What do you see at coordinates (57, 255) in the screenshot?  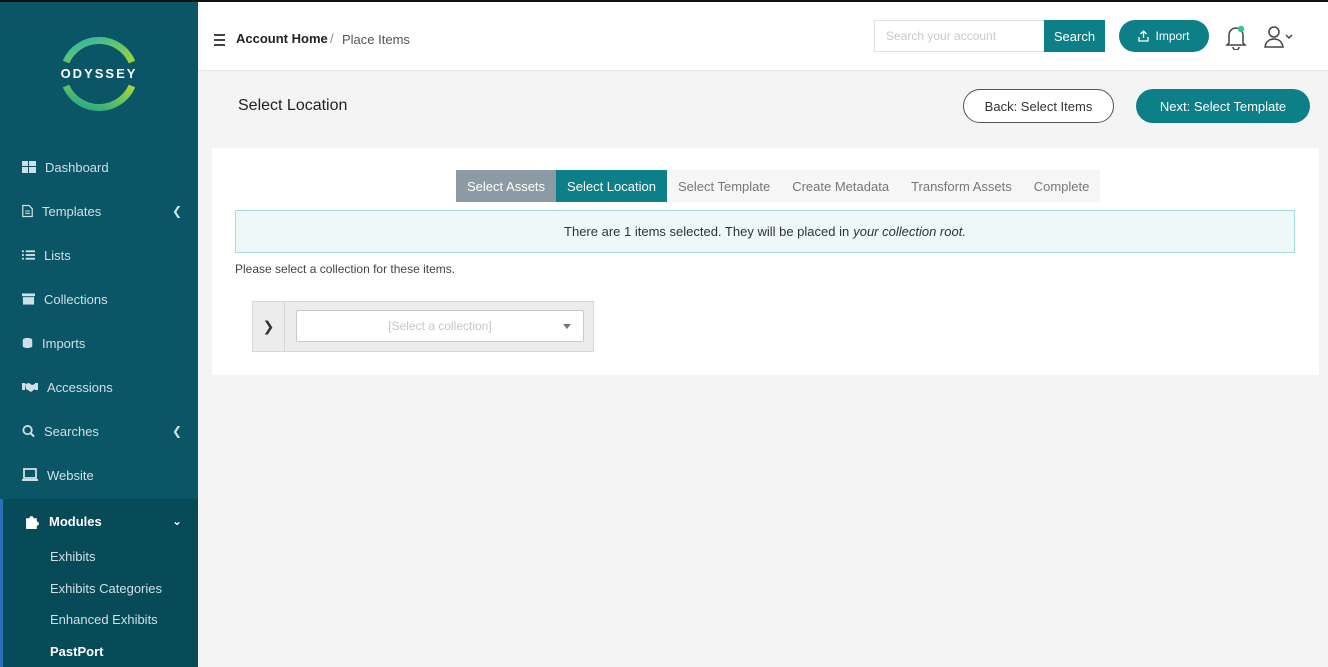 I see `sidebar-item-label: Lists` at bounding box center [57, 255].